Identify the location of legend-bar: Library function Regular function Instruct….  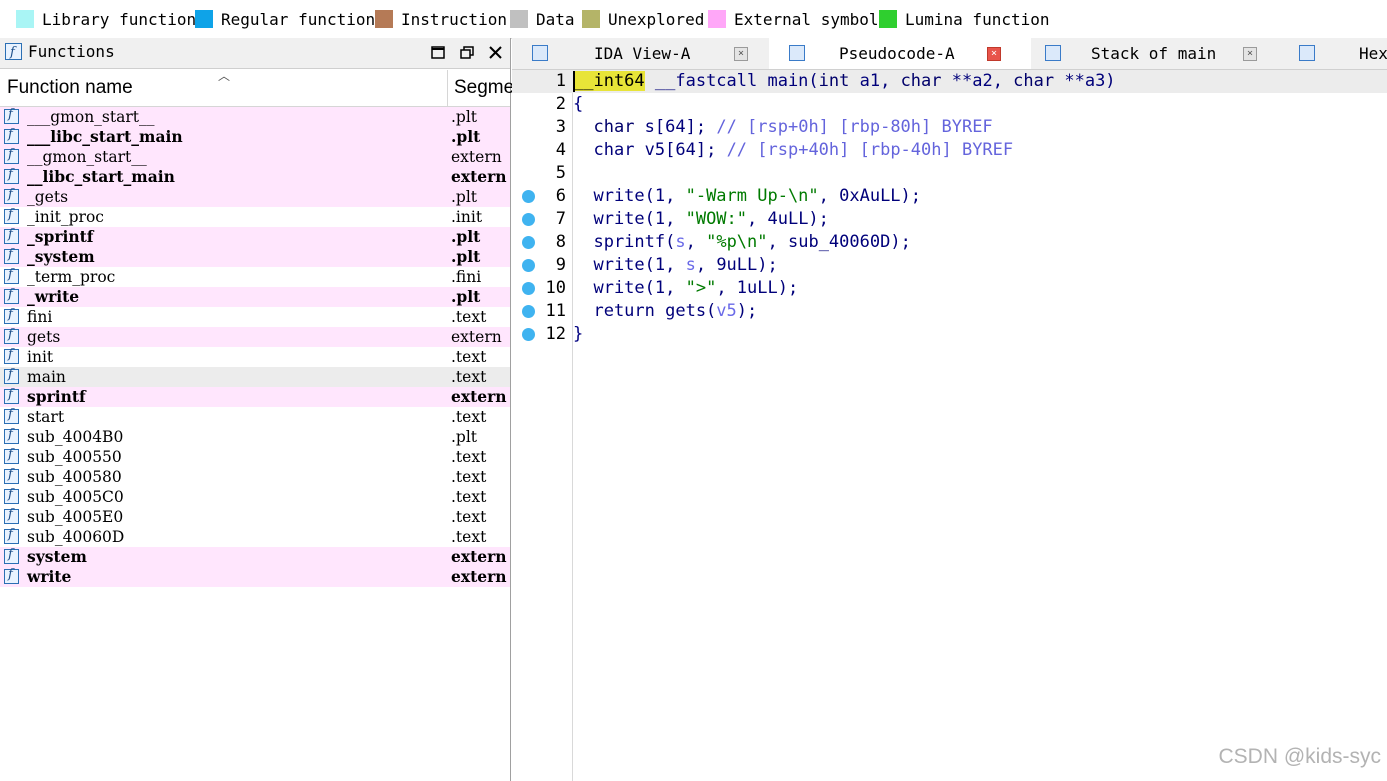
(693, 19).